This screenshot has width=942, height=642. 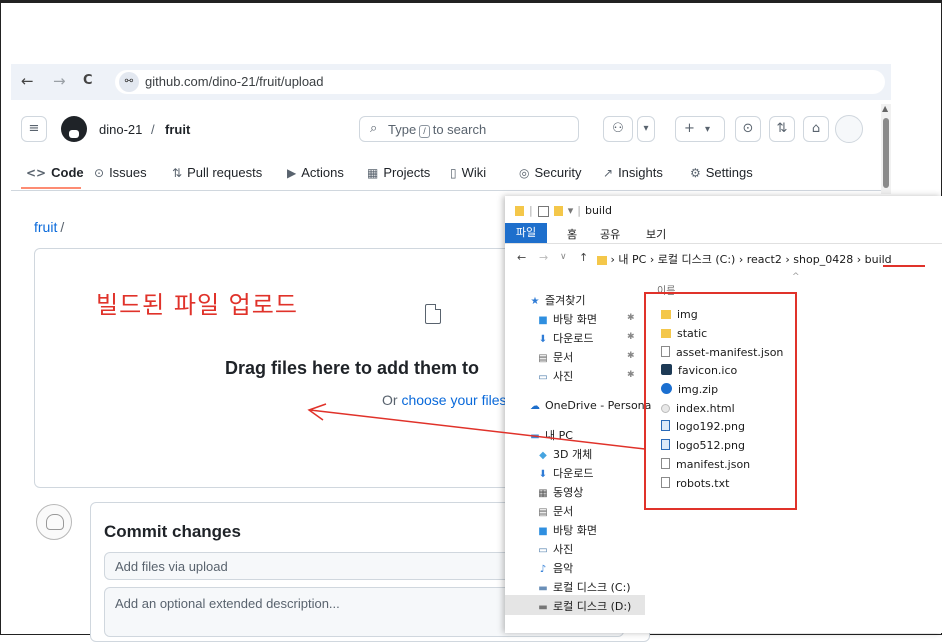 I want to click on search-icon: ⌕, so click(x=374, y=128).